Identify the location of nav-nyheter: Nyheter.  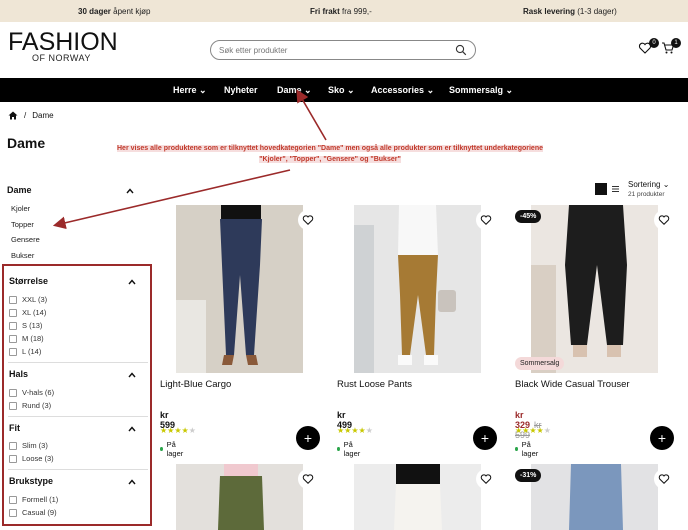
(241, 90).